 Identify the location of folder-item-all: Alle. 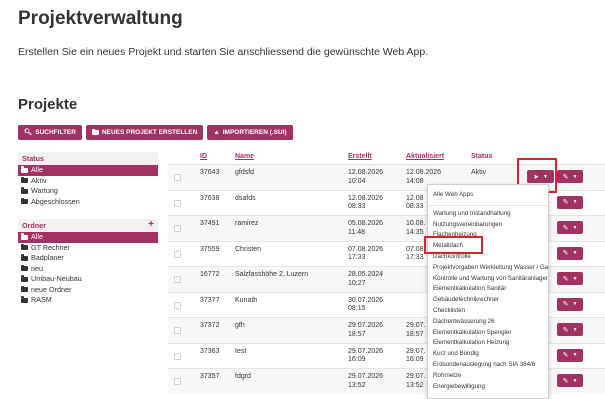
(88, 237).